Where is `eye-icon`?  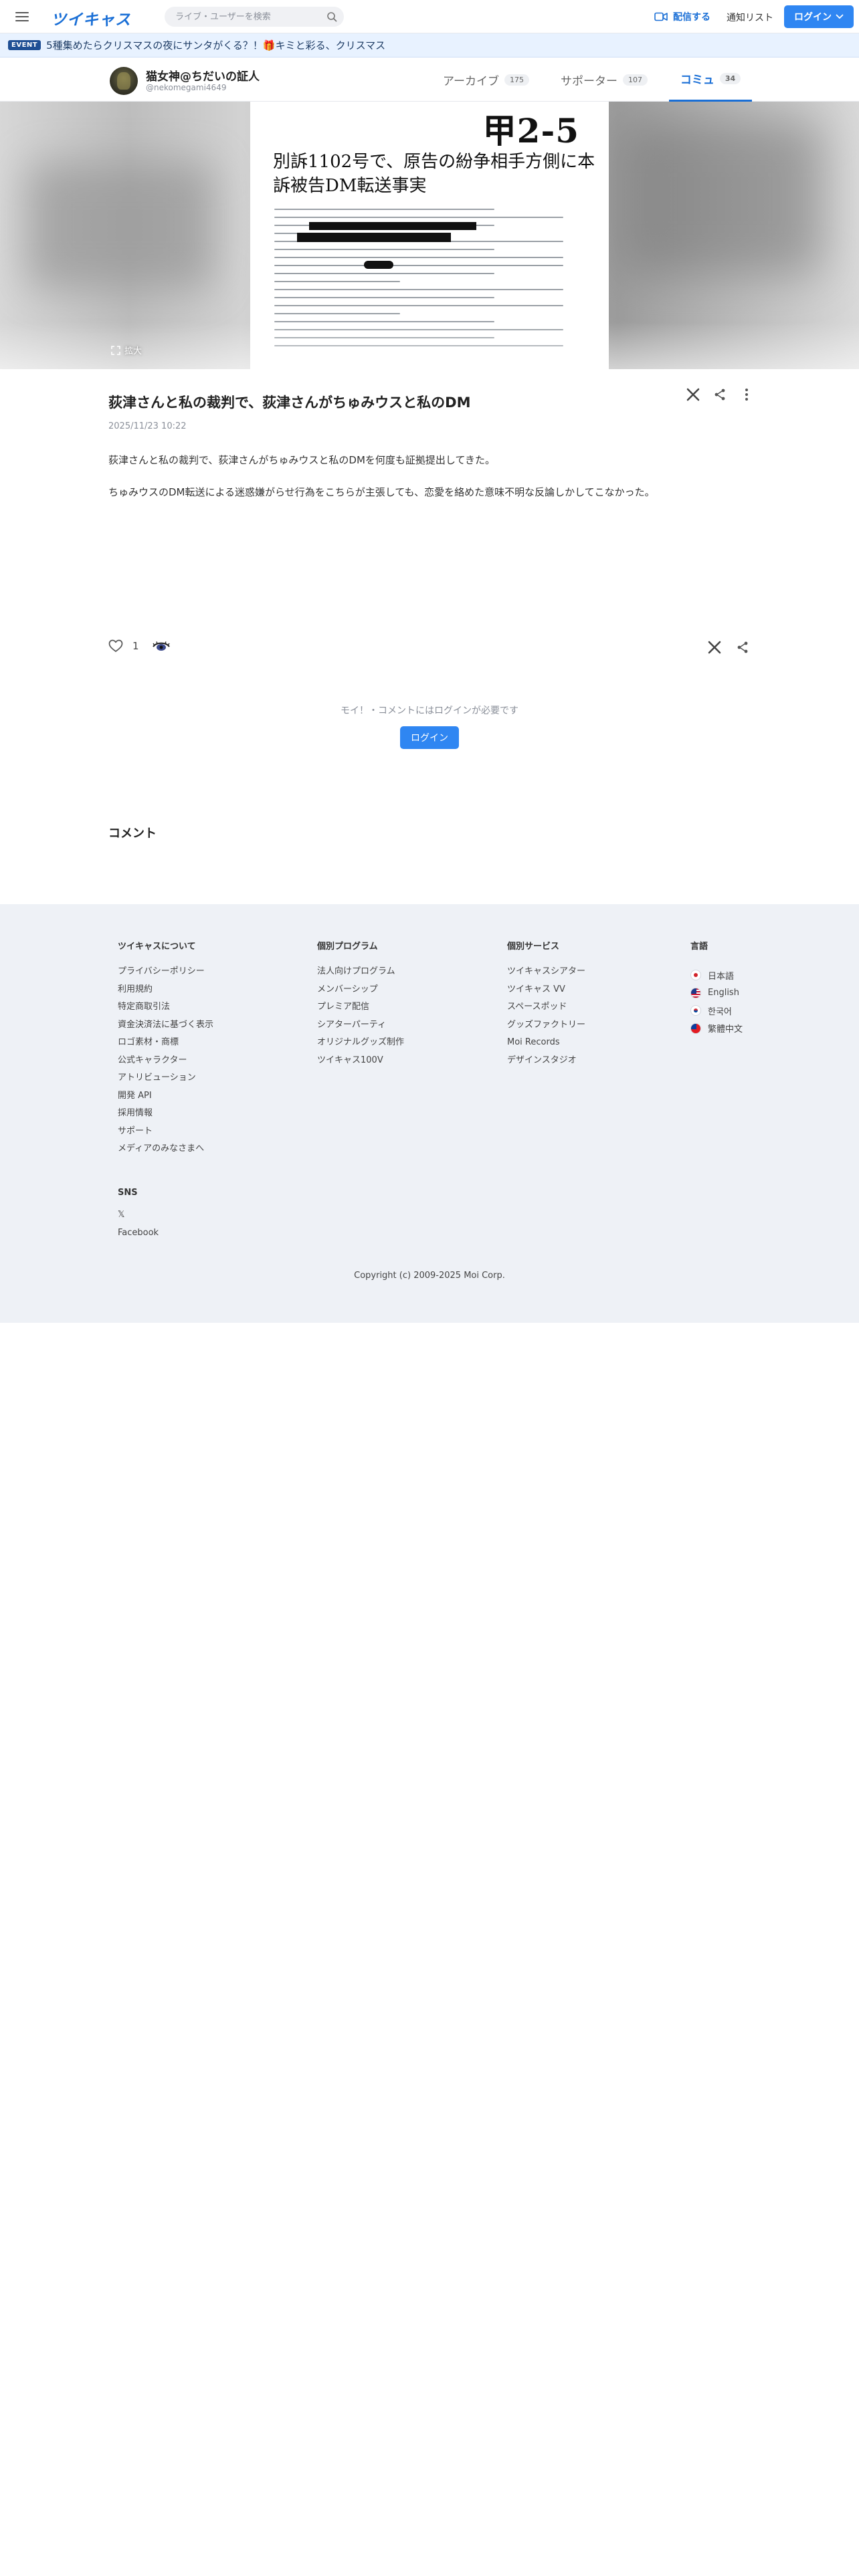 eye-icon is located at coordinates (162, 646).